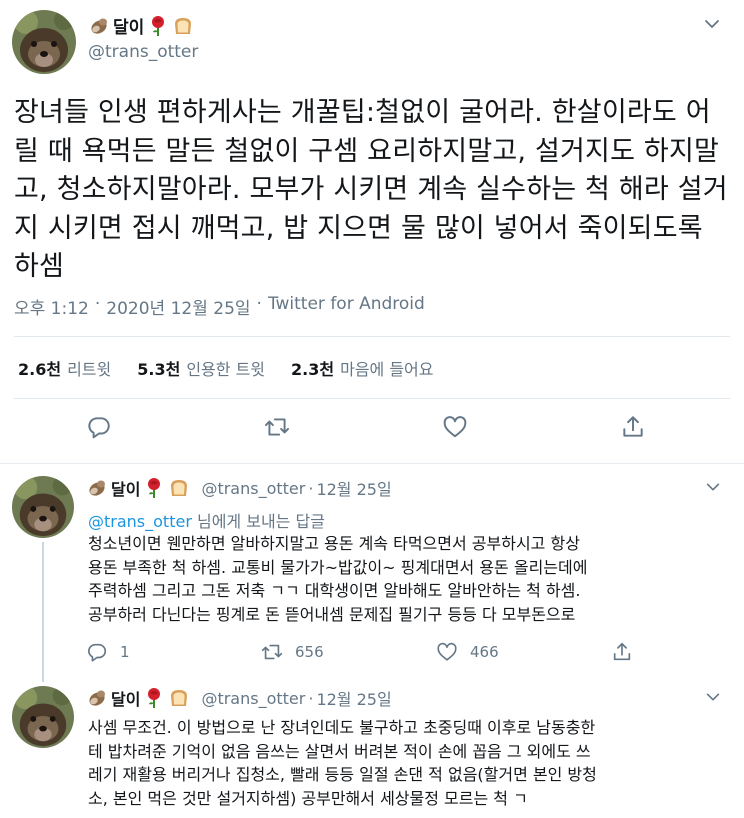 The image size is (744, 818). What do you see at coordinates (677, 652) in the screenshot?
I see `share-button` at bounding box center [677, 652].